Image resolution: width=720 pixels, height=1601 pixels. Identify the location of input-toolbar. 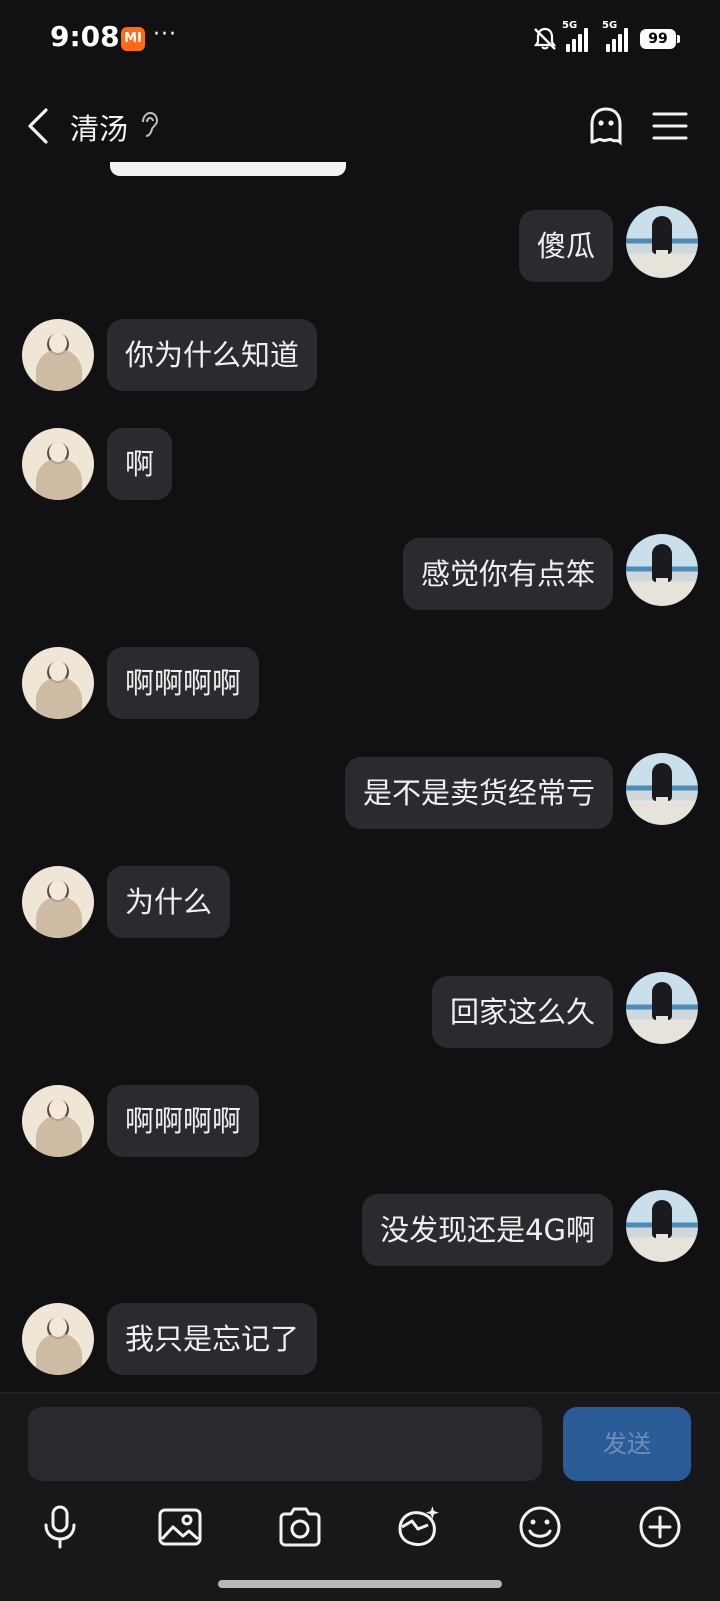
(360, 1528).